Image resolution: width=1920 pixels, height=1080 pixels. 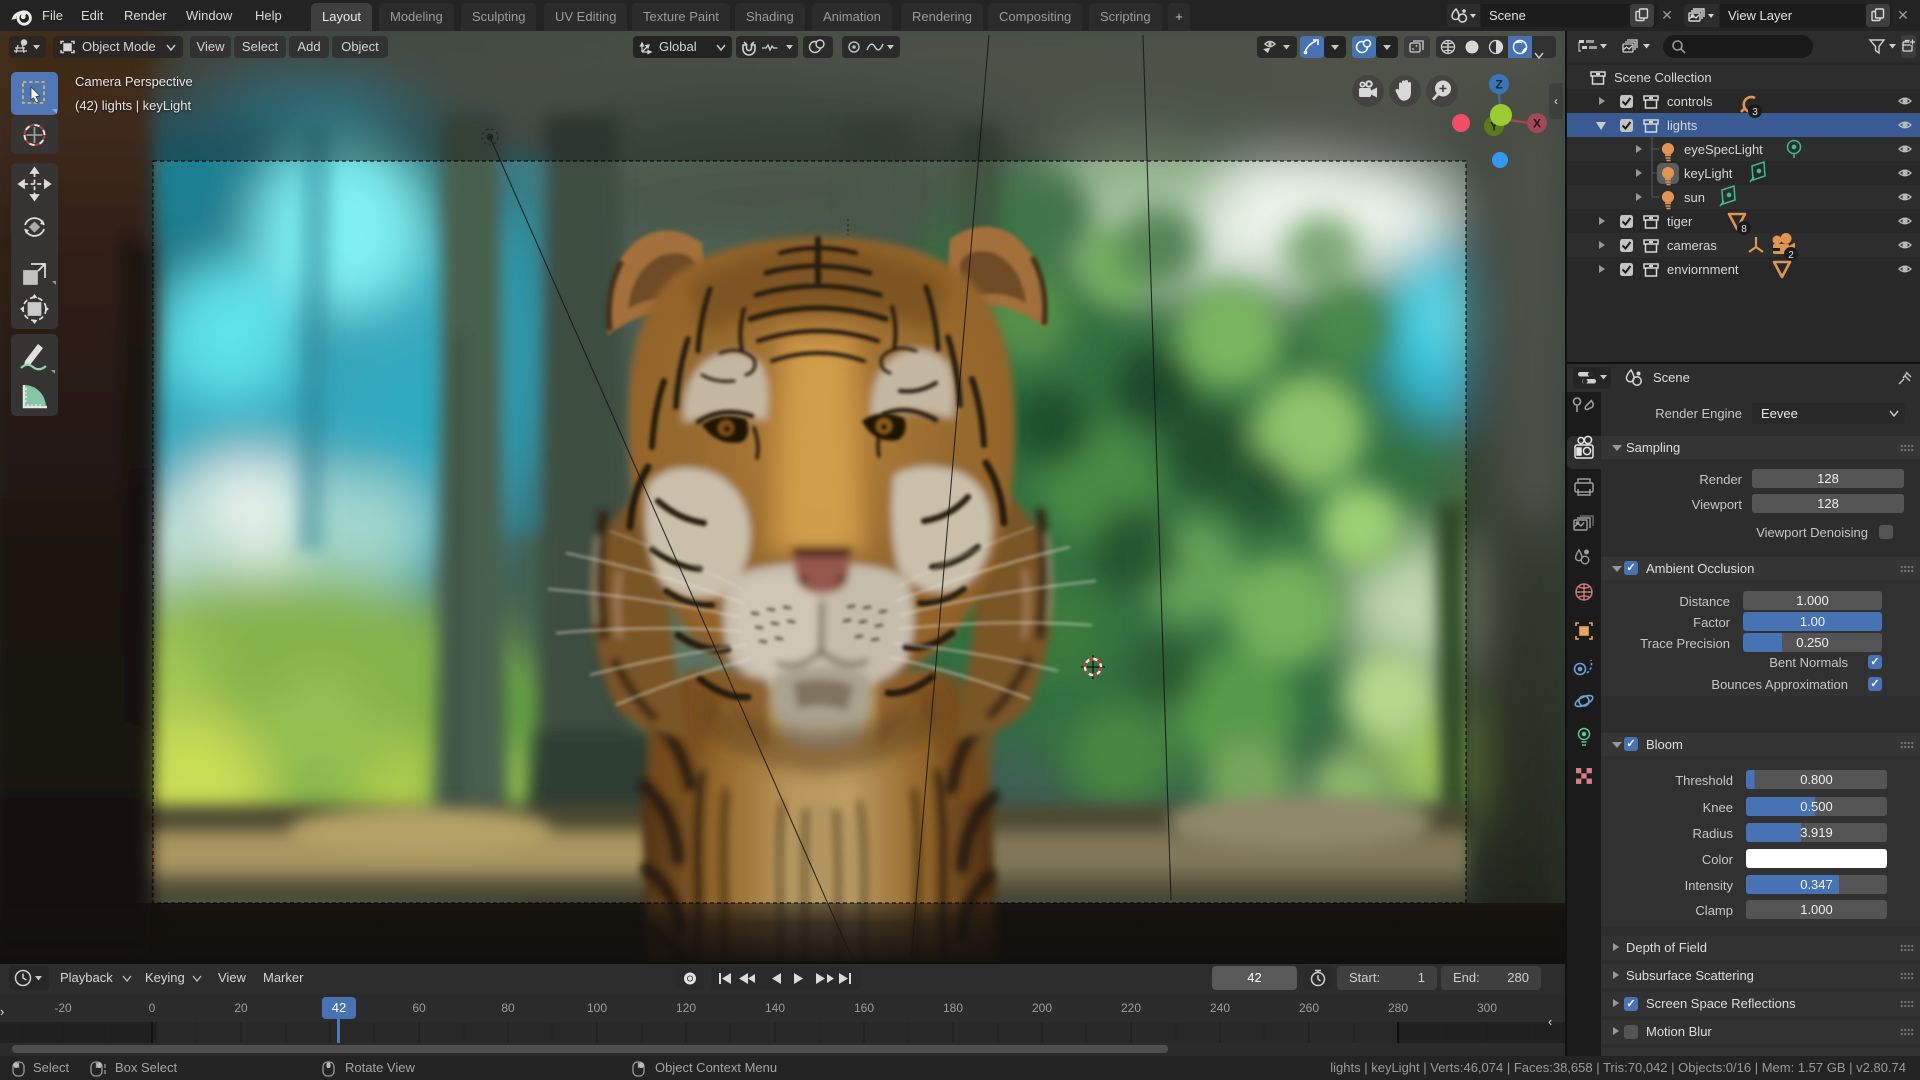 What do you see at coordinates (1498, 85) in the screenshot?
I see `svg-text: Z` at bounding box center [1498, 85].